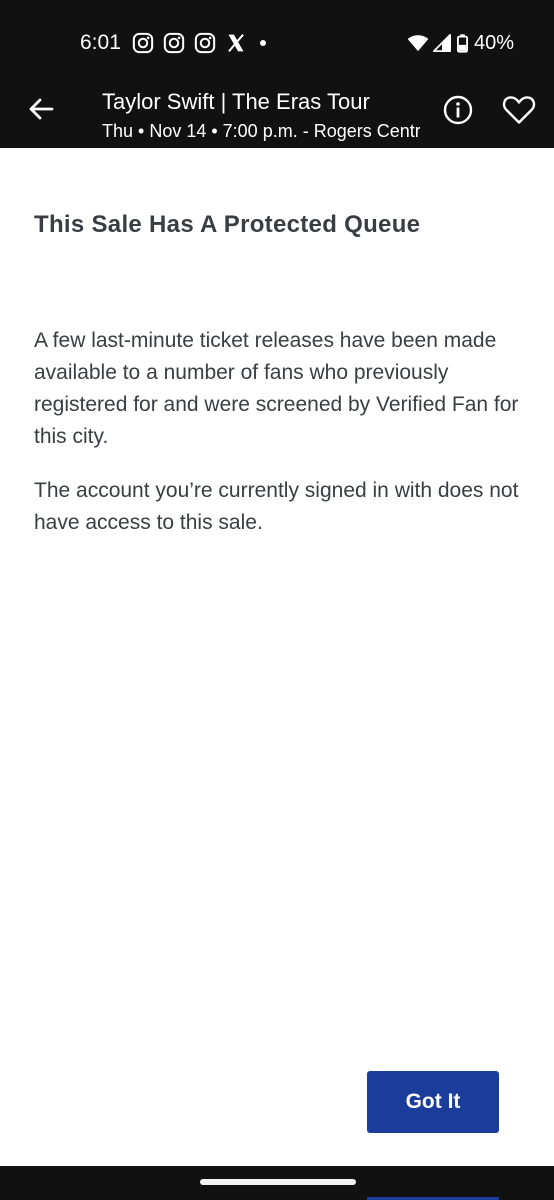  I want to click on event-title: Taylor Swift | The Eras Tour, so click(236, 101).